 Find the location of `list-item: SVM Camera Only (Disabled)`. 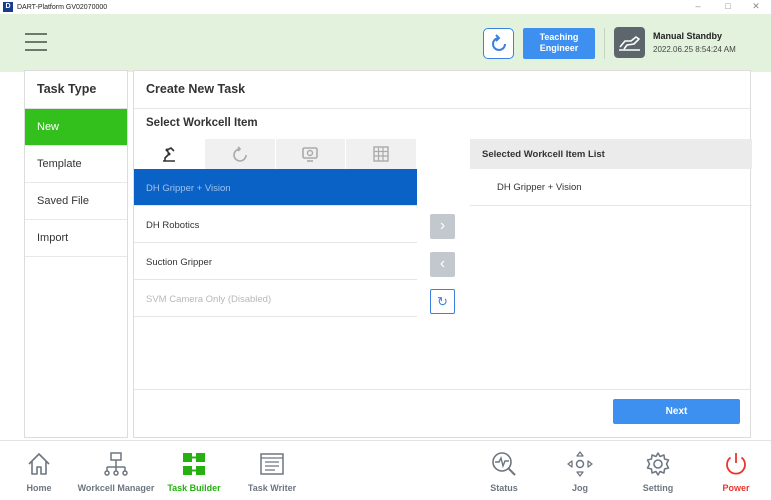

list-item: SVM Camera Only (Disabled) is located at coordinates (275, 298).